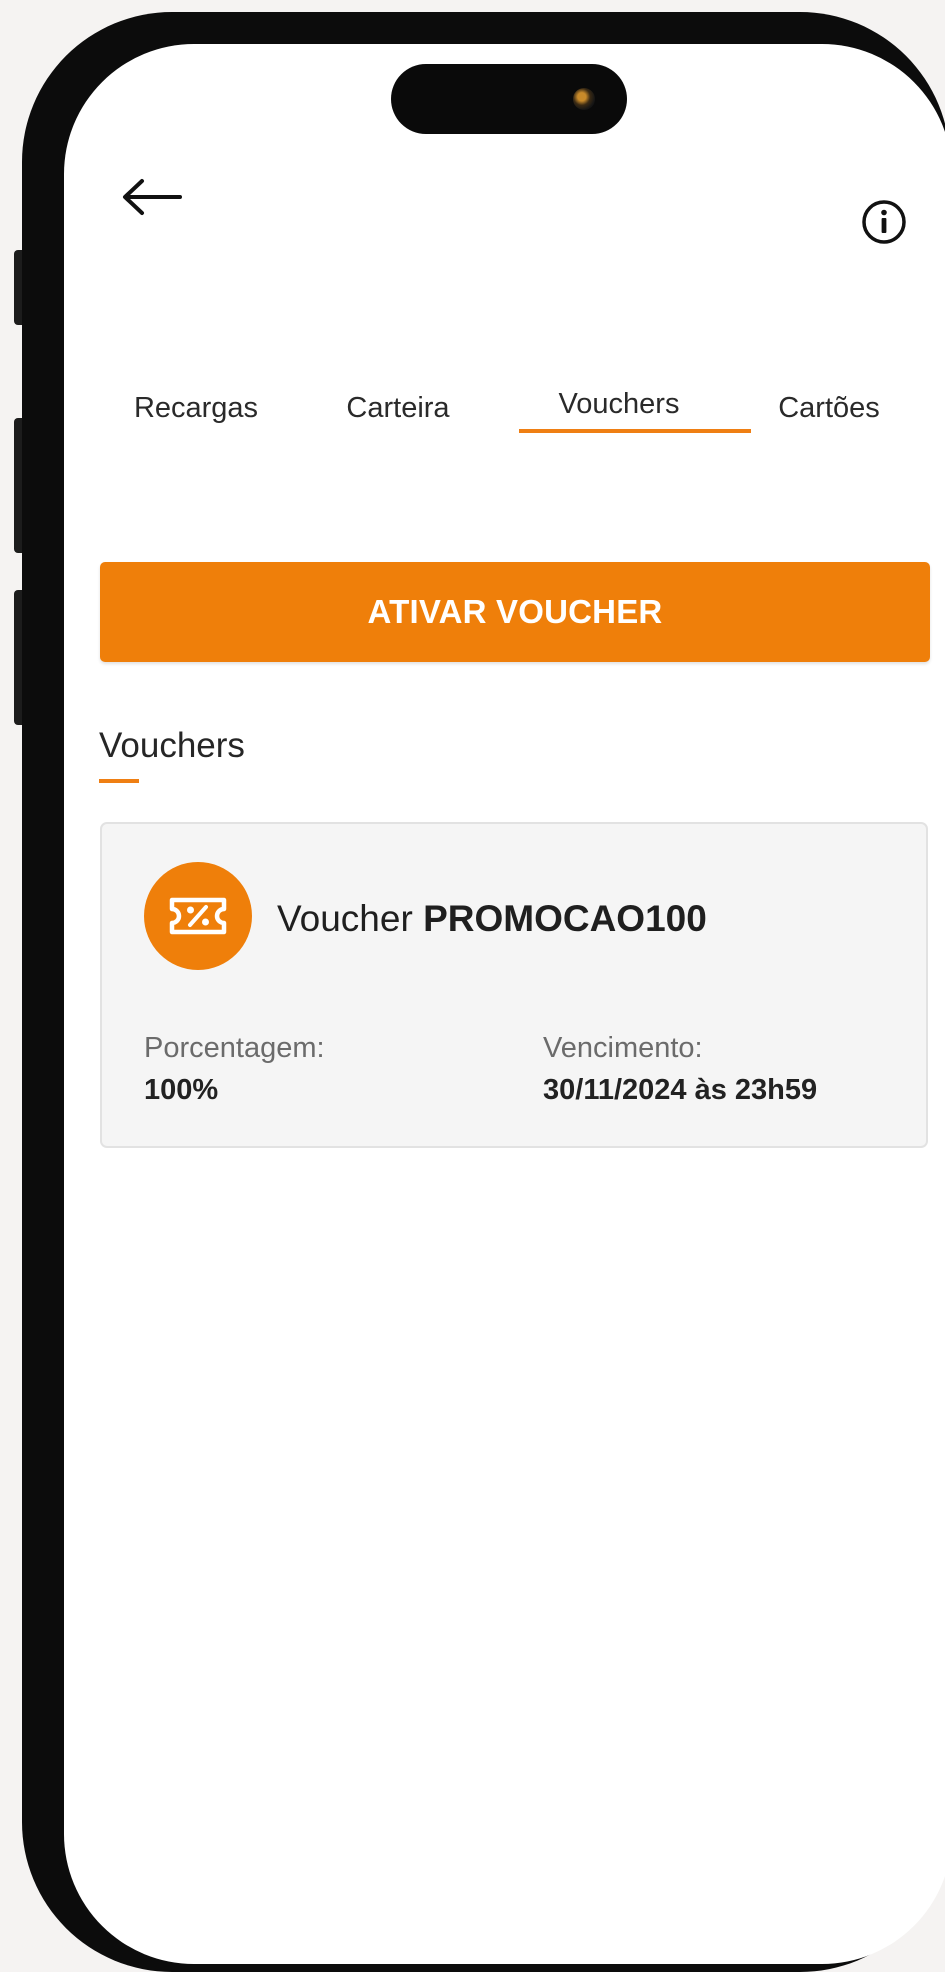 The image size is (945, 1972). What do you see at coordinates (515, 612) in the screenshot?
I see `activate-voucher-button: ATIVAR VOUCHER` at bounding box center [515, 612].